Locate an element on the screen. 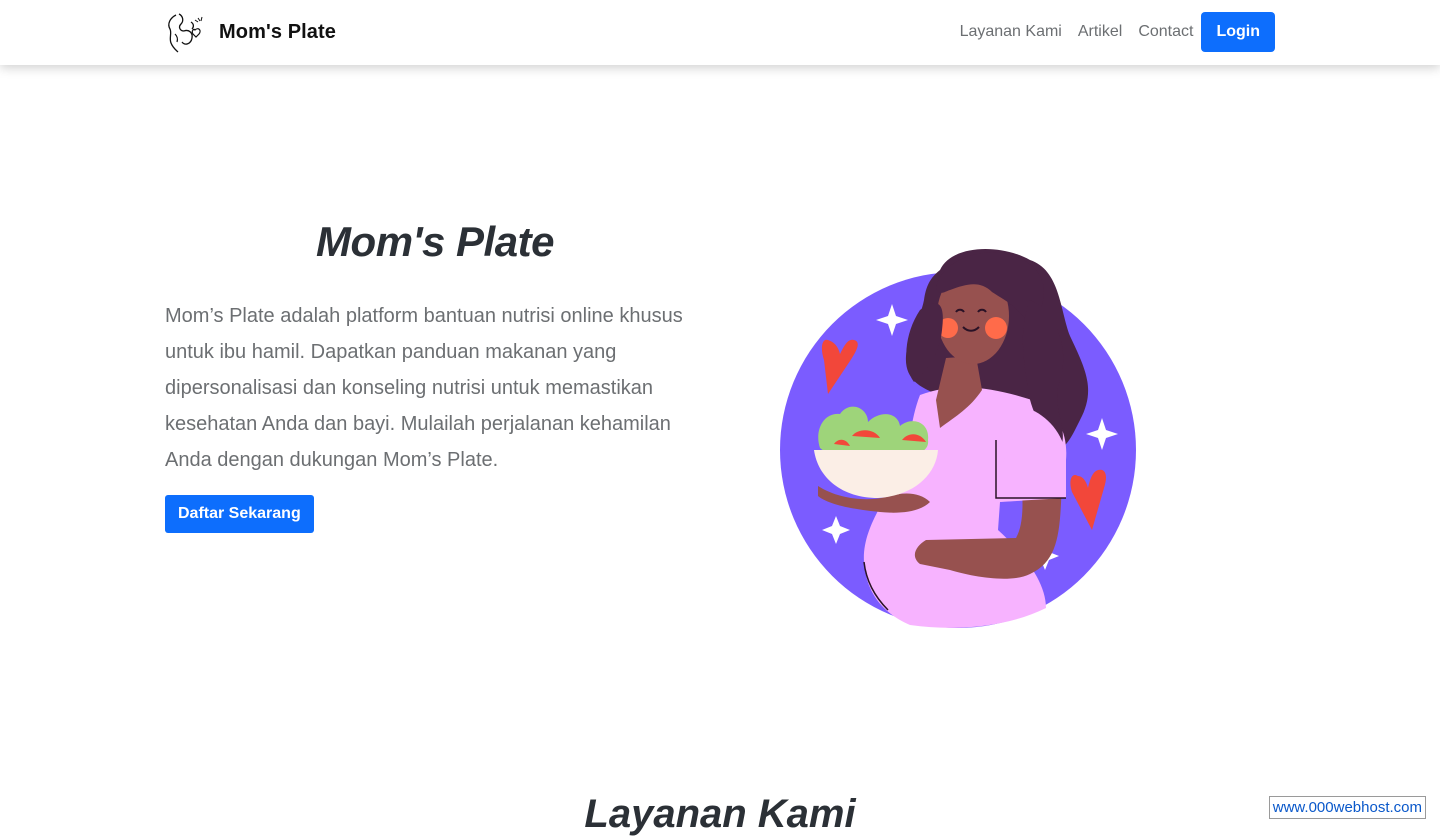 The width and height of the screenshot is (1440, 837). hosting-badge-link: www.000webhost.com is located at coordinates (1347, 807).